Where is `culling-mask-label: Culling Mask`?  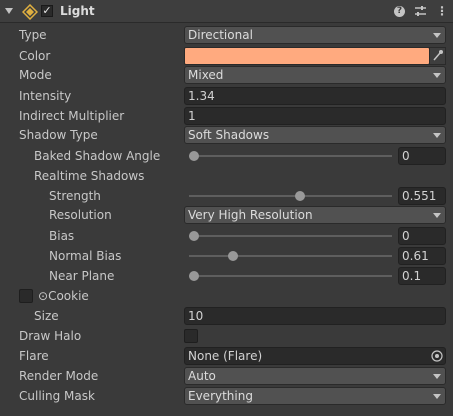
culling-mask-label: Culling Mask is located at coordinates (57, 396).